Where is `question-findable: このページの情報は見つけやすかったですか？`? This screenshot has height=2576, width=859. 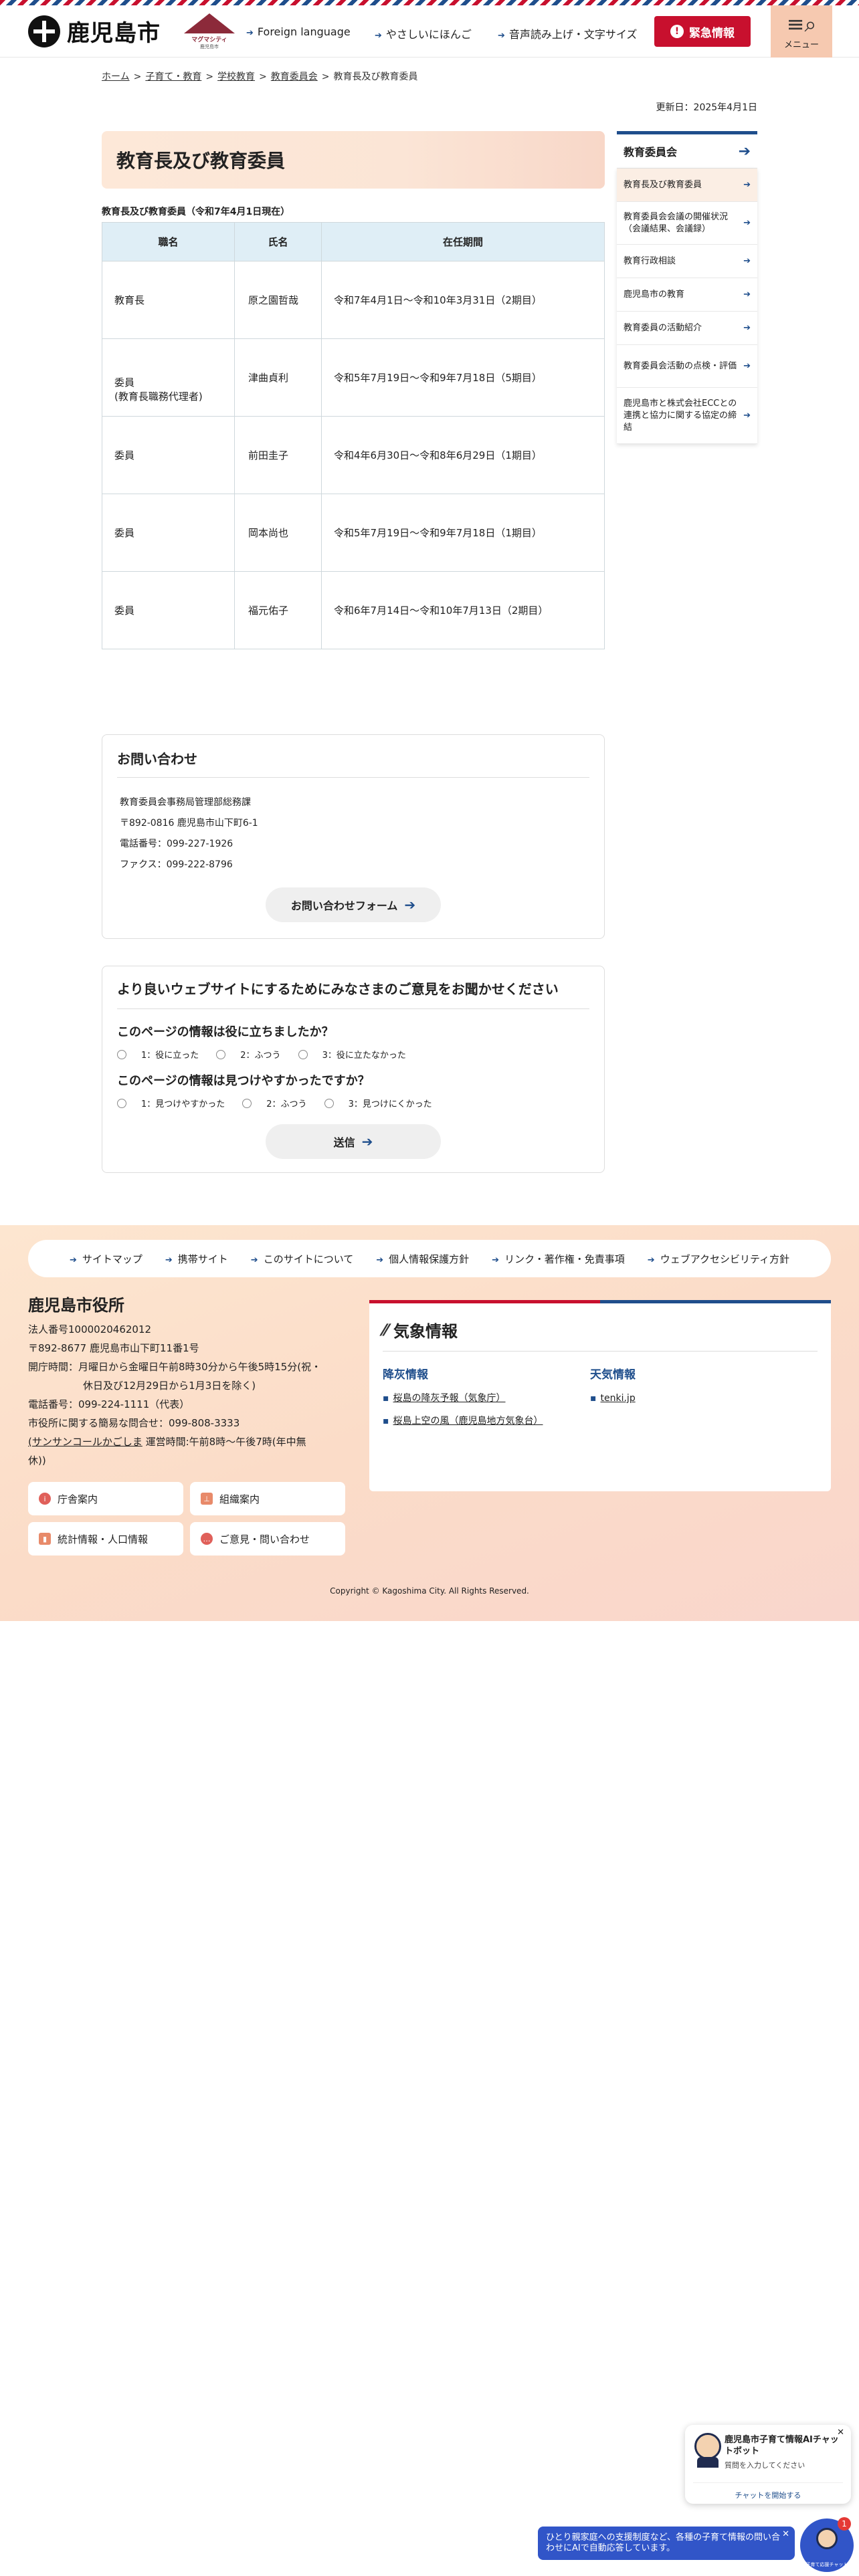
question-findable: このページの情報は見つけやすかったですか？ is located at coordinates (243, 1081).